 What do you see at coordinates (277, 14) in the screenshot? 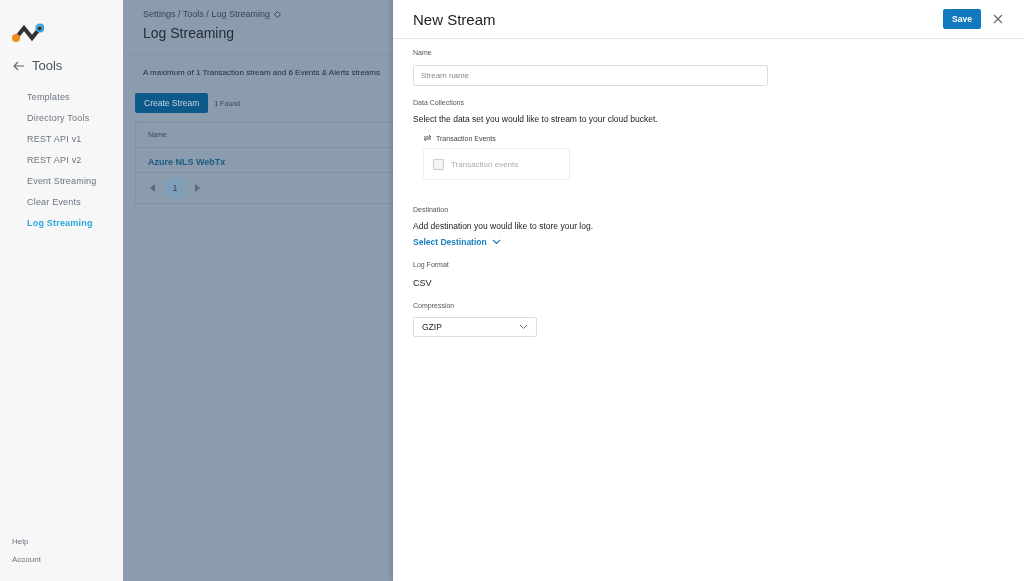
I see `link-icon` at bounding box center [277, 14].